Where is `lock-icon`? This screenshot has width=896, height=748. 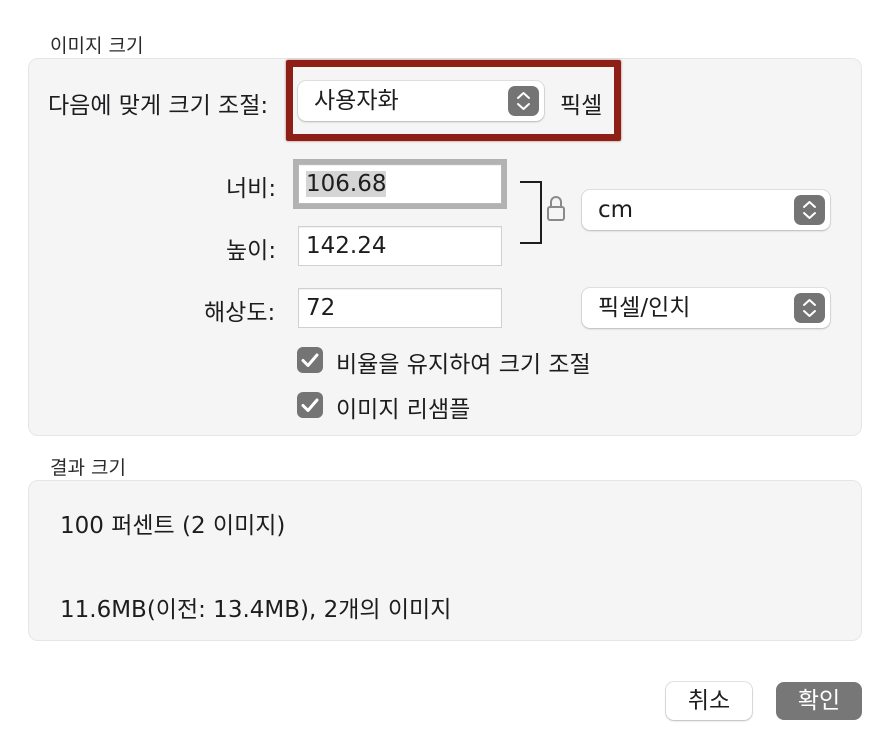 lock-icon is located at coordinates (556, 211).